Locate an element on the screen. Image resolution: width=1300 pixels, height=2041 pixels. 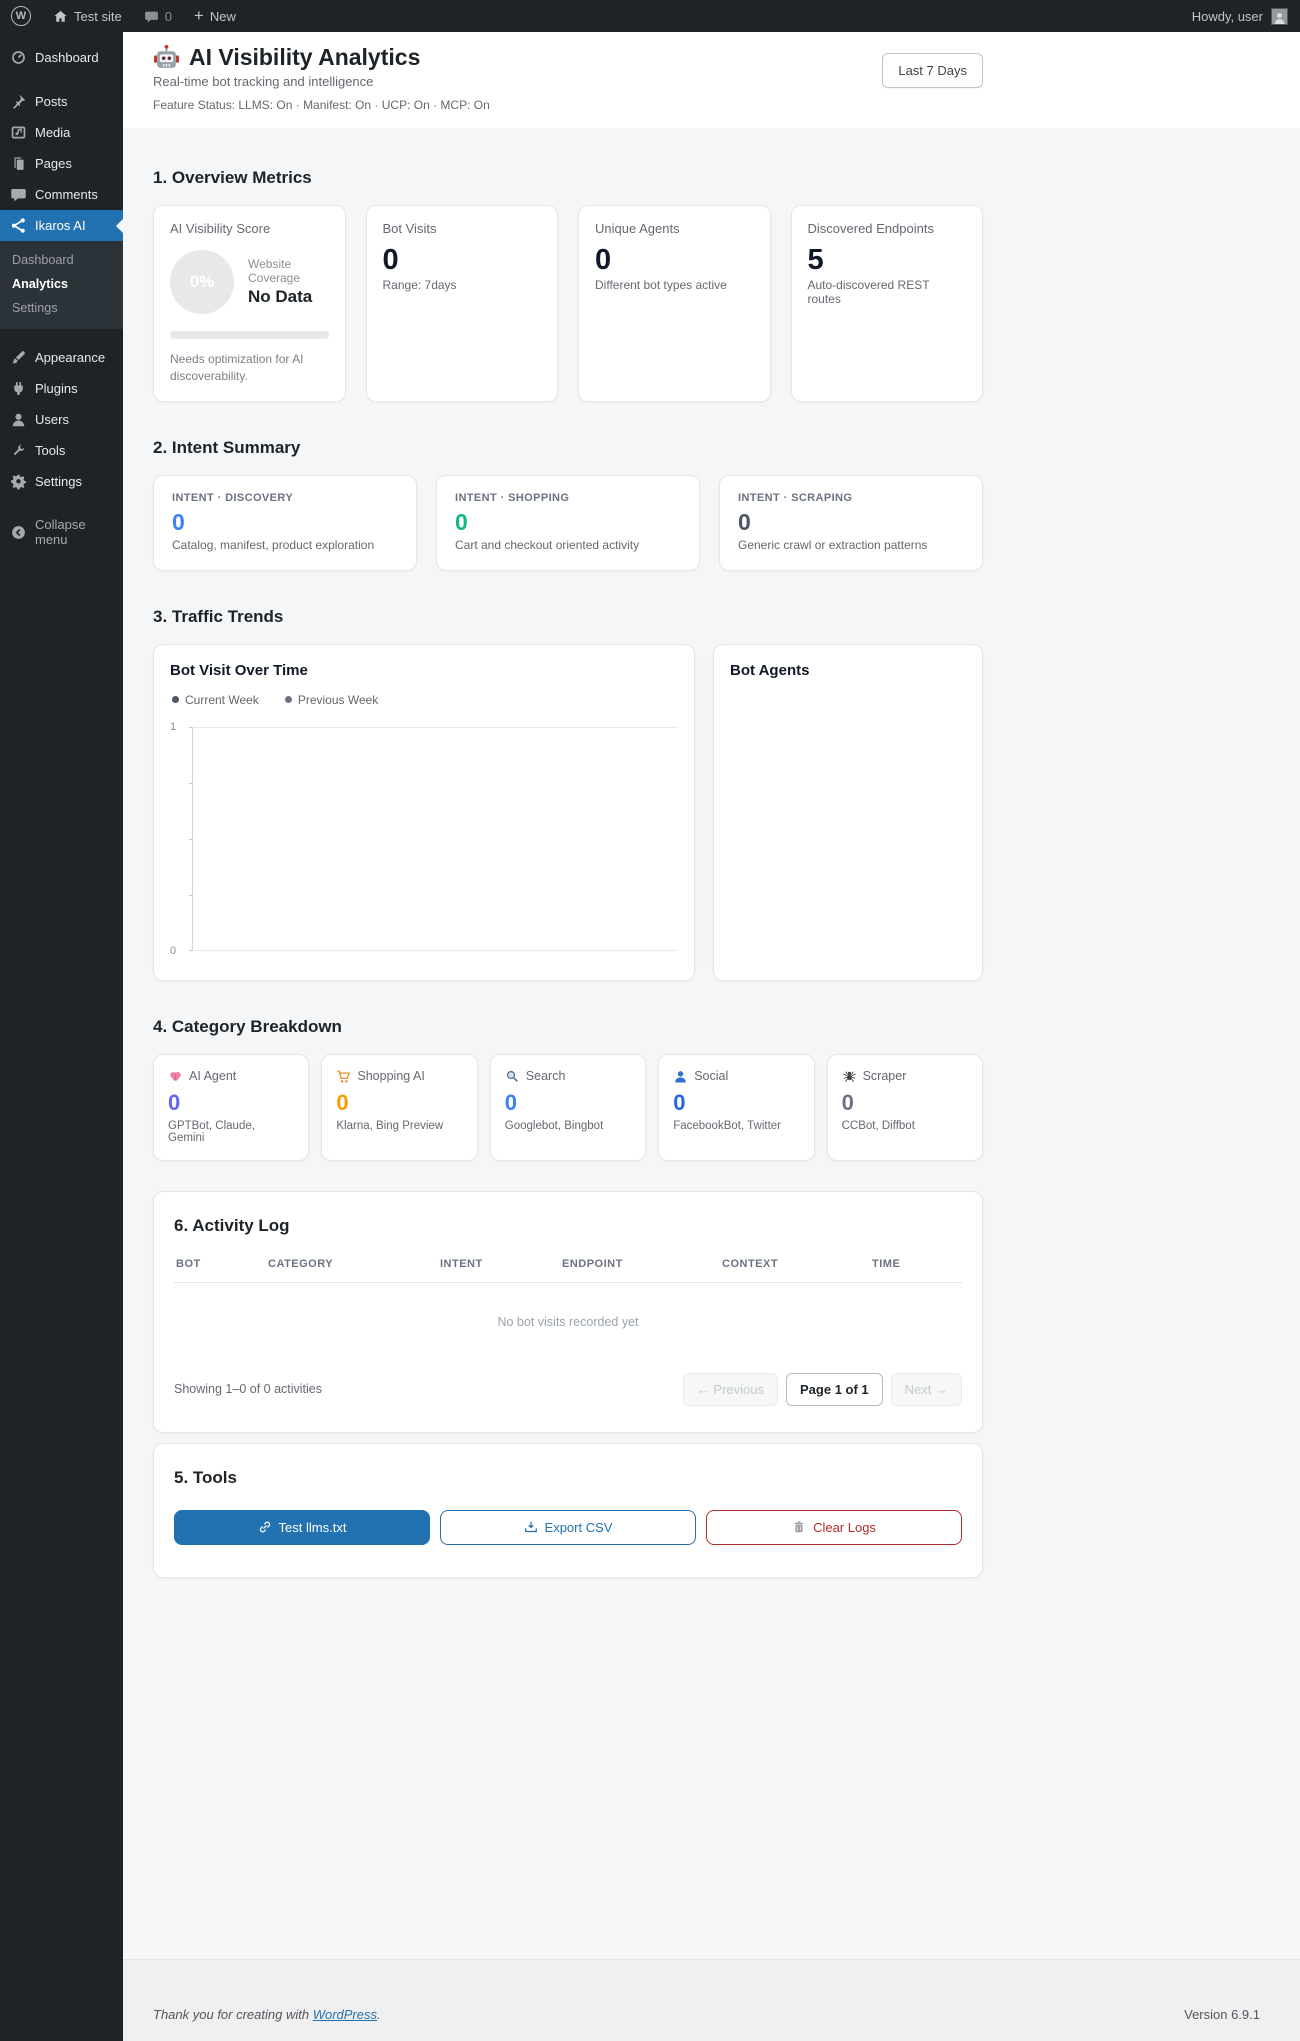
legend-current-week: Current Week is located at coordinates (215, 700).